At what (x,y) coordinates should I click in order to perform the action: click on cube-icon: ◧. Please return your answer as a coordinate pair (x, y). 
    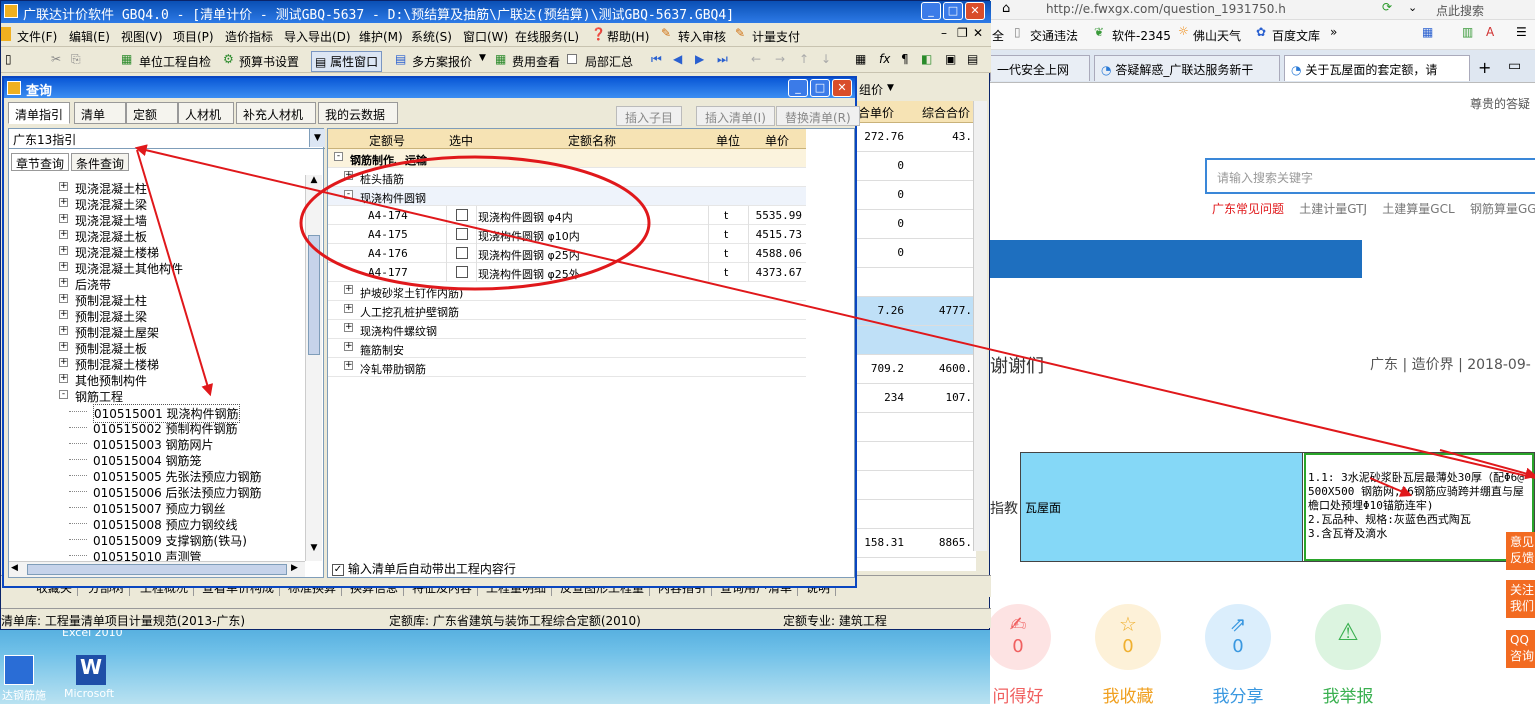
    Looking at the image, I should click on (926, 59).